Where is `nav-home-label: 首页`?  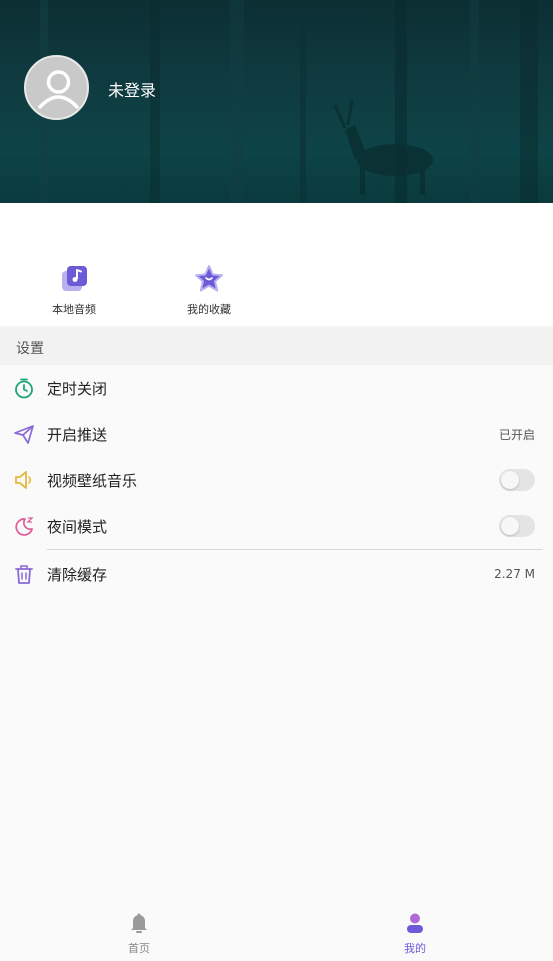 nav-home-label: 首页 is located at coordinates (139, 948).